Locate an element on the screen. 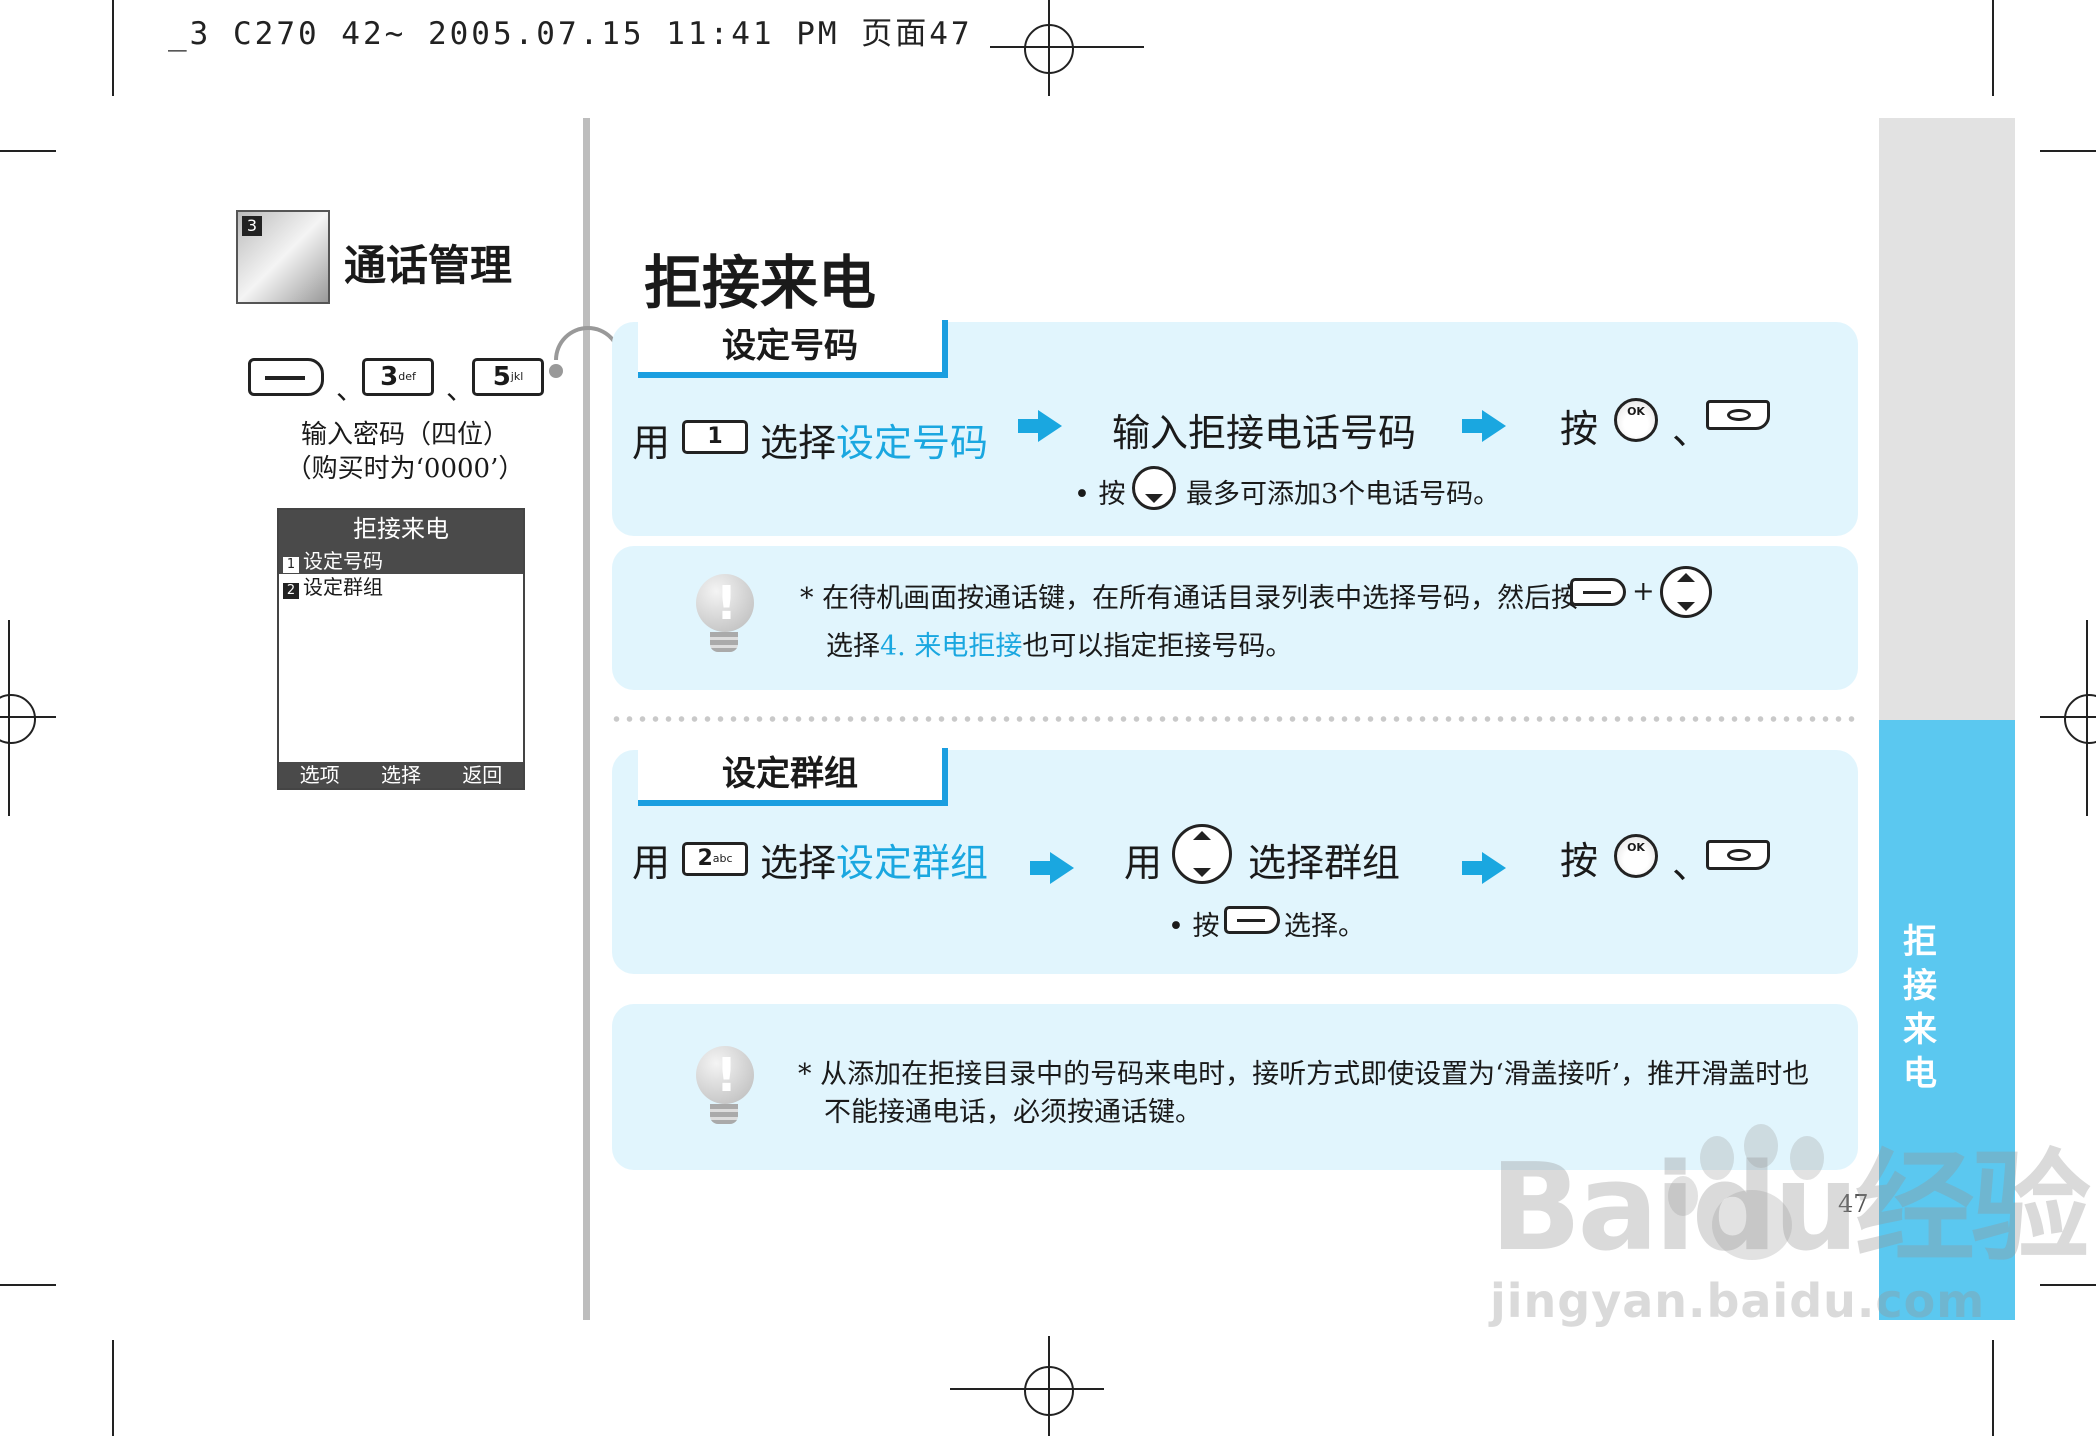 This screenshot has height=1436, width=2096. step-select: 选择设定号码 is located at coordinates (874, 443).